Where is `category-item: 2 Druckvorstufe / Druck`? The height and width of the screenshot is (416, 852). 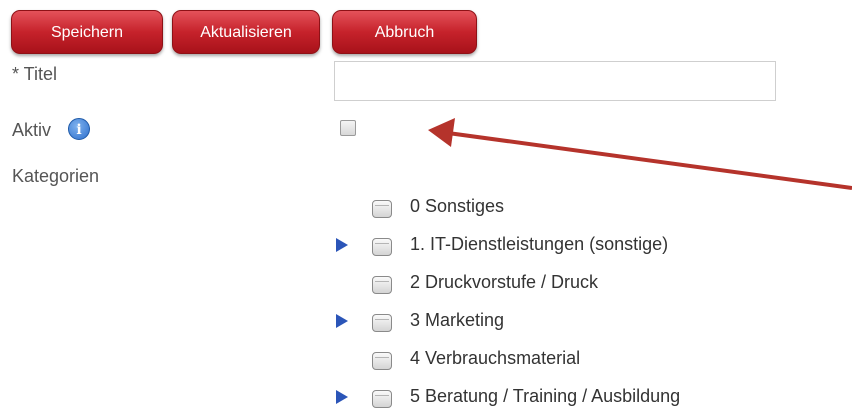
category-item: 2 Druckvorstufe / Druck is located at coordinates (580, 283).